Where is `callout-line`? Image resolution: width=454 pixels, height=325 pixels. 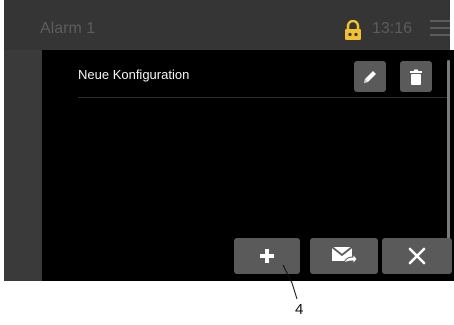
callout-line is located at coordinates (290, 282).